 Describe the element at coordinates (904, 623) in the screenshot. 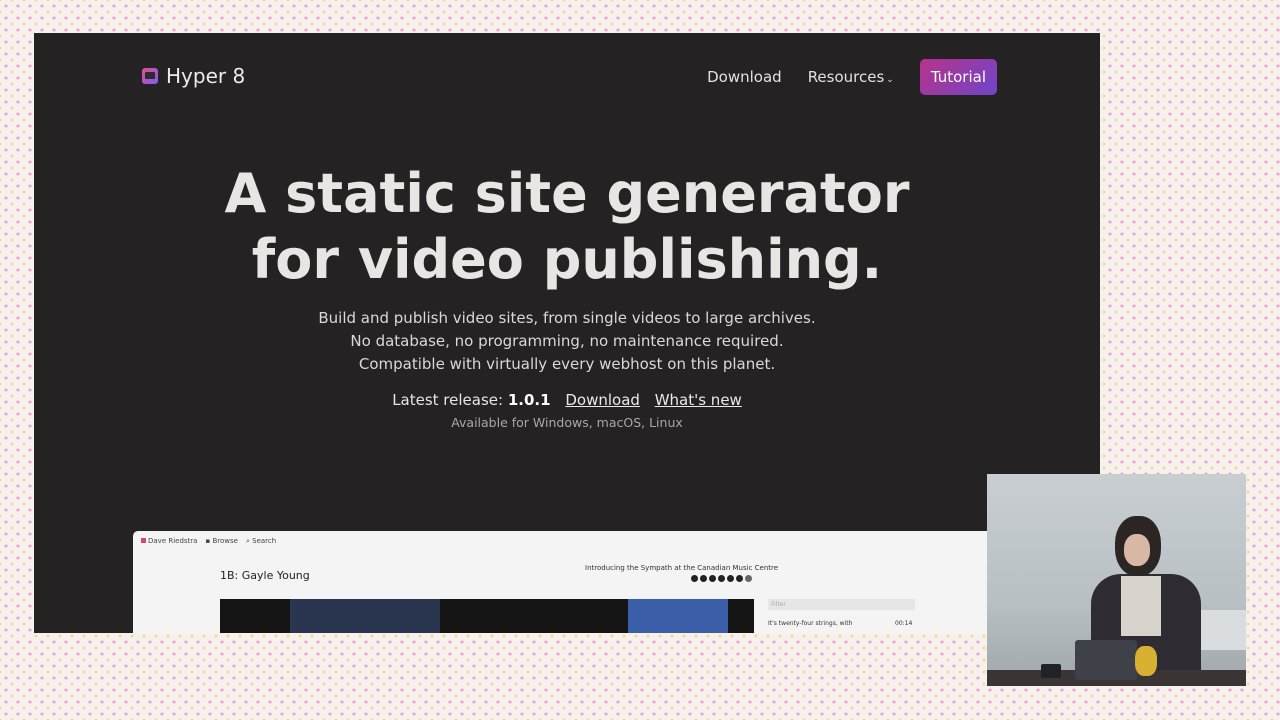

I see `preview-item-time: 00:14` at that location.